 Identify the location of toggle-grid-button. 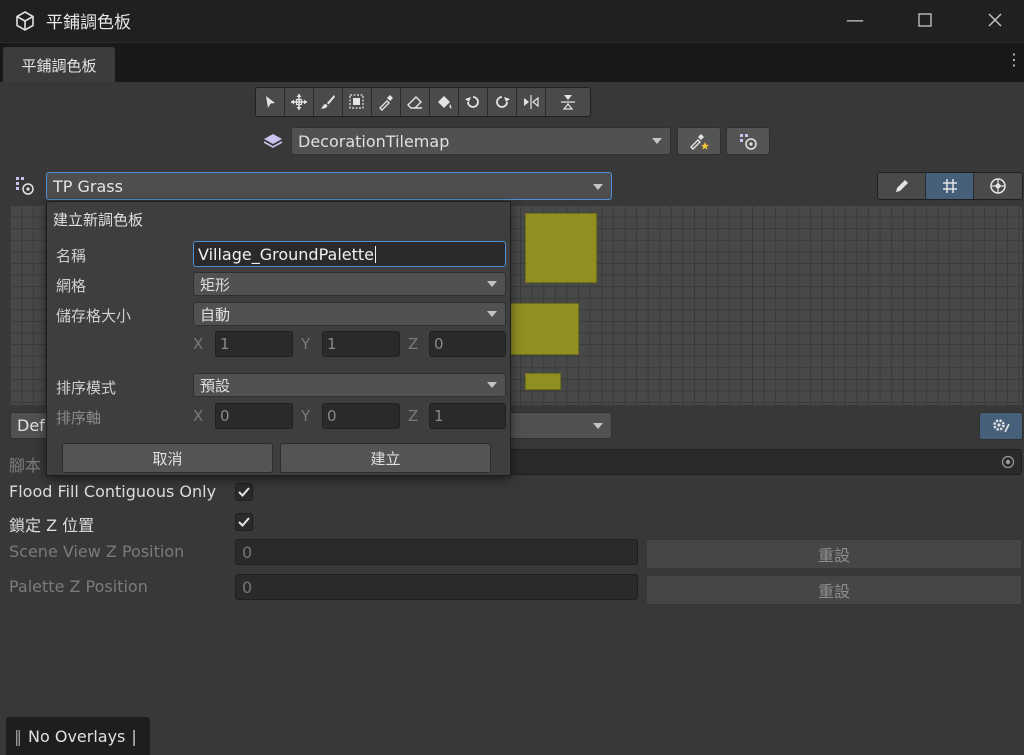
(950, 186).